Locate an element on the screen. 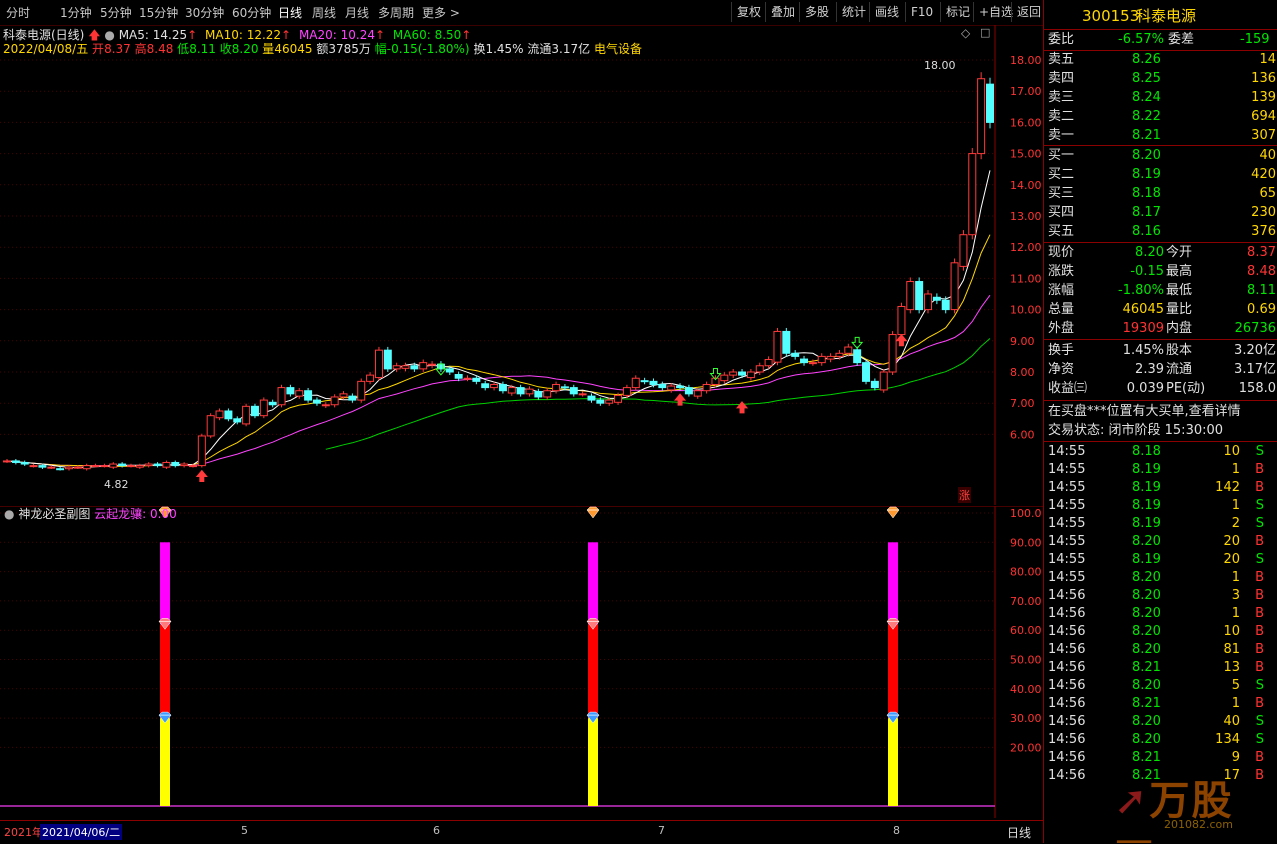  date-tick-7: 7 is located at coordinates (661, 830).